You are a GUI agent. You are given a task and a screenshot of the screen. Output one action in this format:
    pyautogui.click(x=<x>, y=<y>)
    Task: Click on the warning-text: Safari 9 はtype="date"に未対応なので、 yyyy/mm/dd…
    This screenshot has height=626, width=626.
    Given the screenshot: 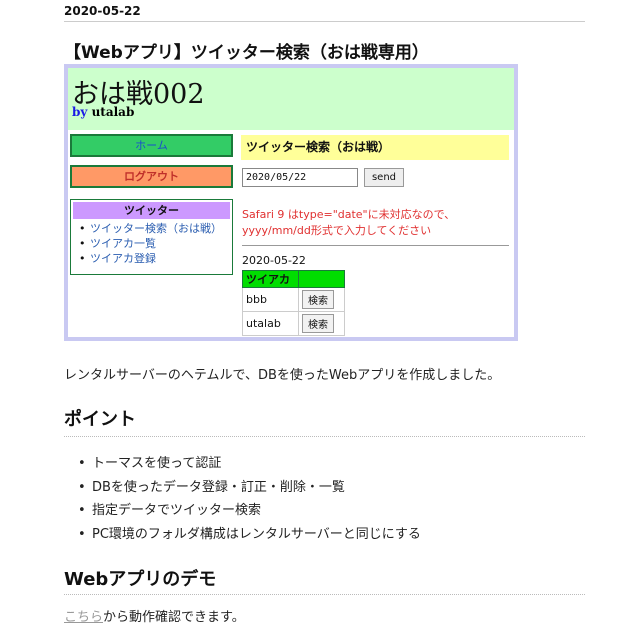 What is the action you would take?
    pyautogui.click(x=348, y=223)
    